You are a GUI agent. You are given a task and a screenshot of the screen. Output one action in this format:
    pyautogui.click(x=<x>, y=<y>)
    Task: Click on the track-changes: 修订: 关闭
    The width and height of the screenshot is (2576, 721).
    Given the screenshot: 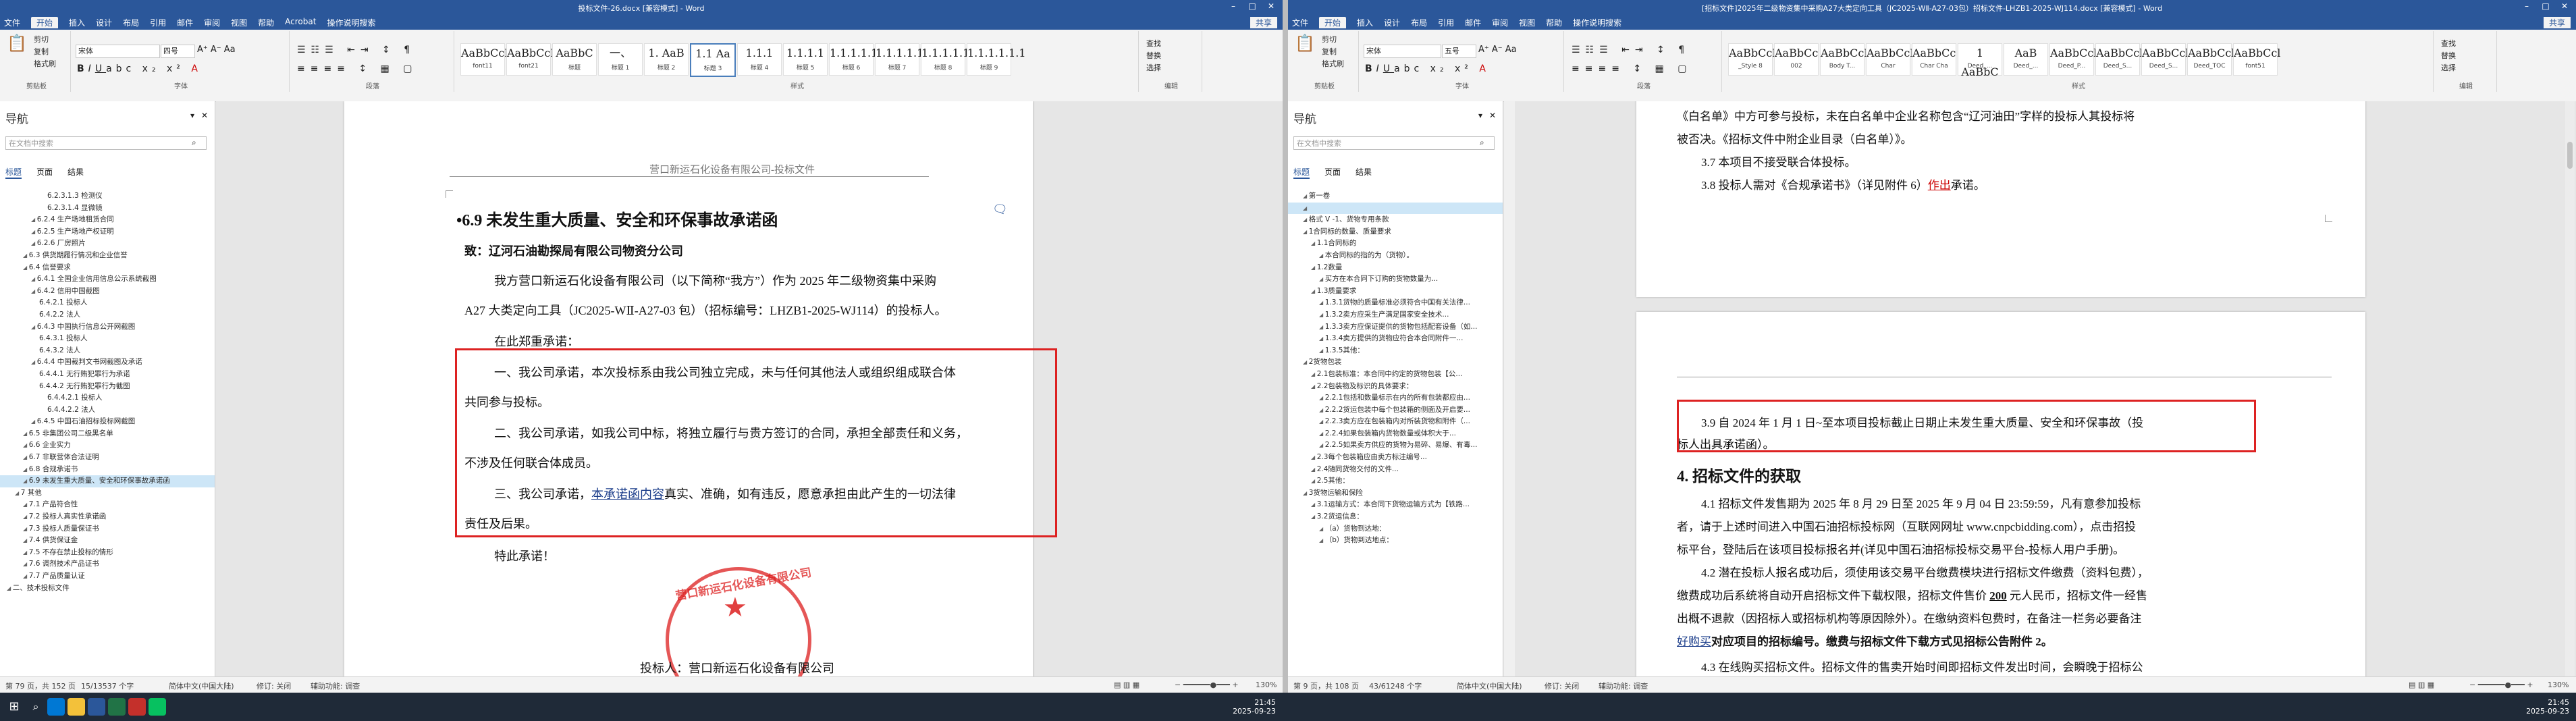 What is the action you would take?
    pyautogui.click(x=1562, y=686)
    